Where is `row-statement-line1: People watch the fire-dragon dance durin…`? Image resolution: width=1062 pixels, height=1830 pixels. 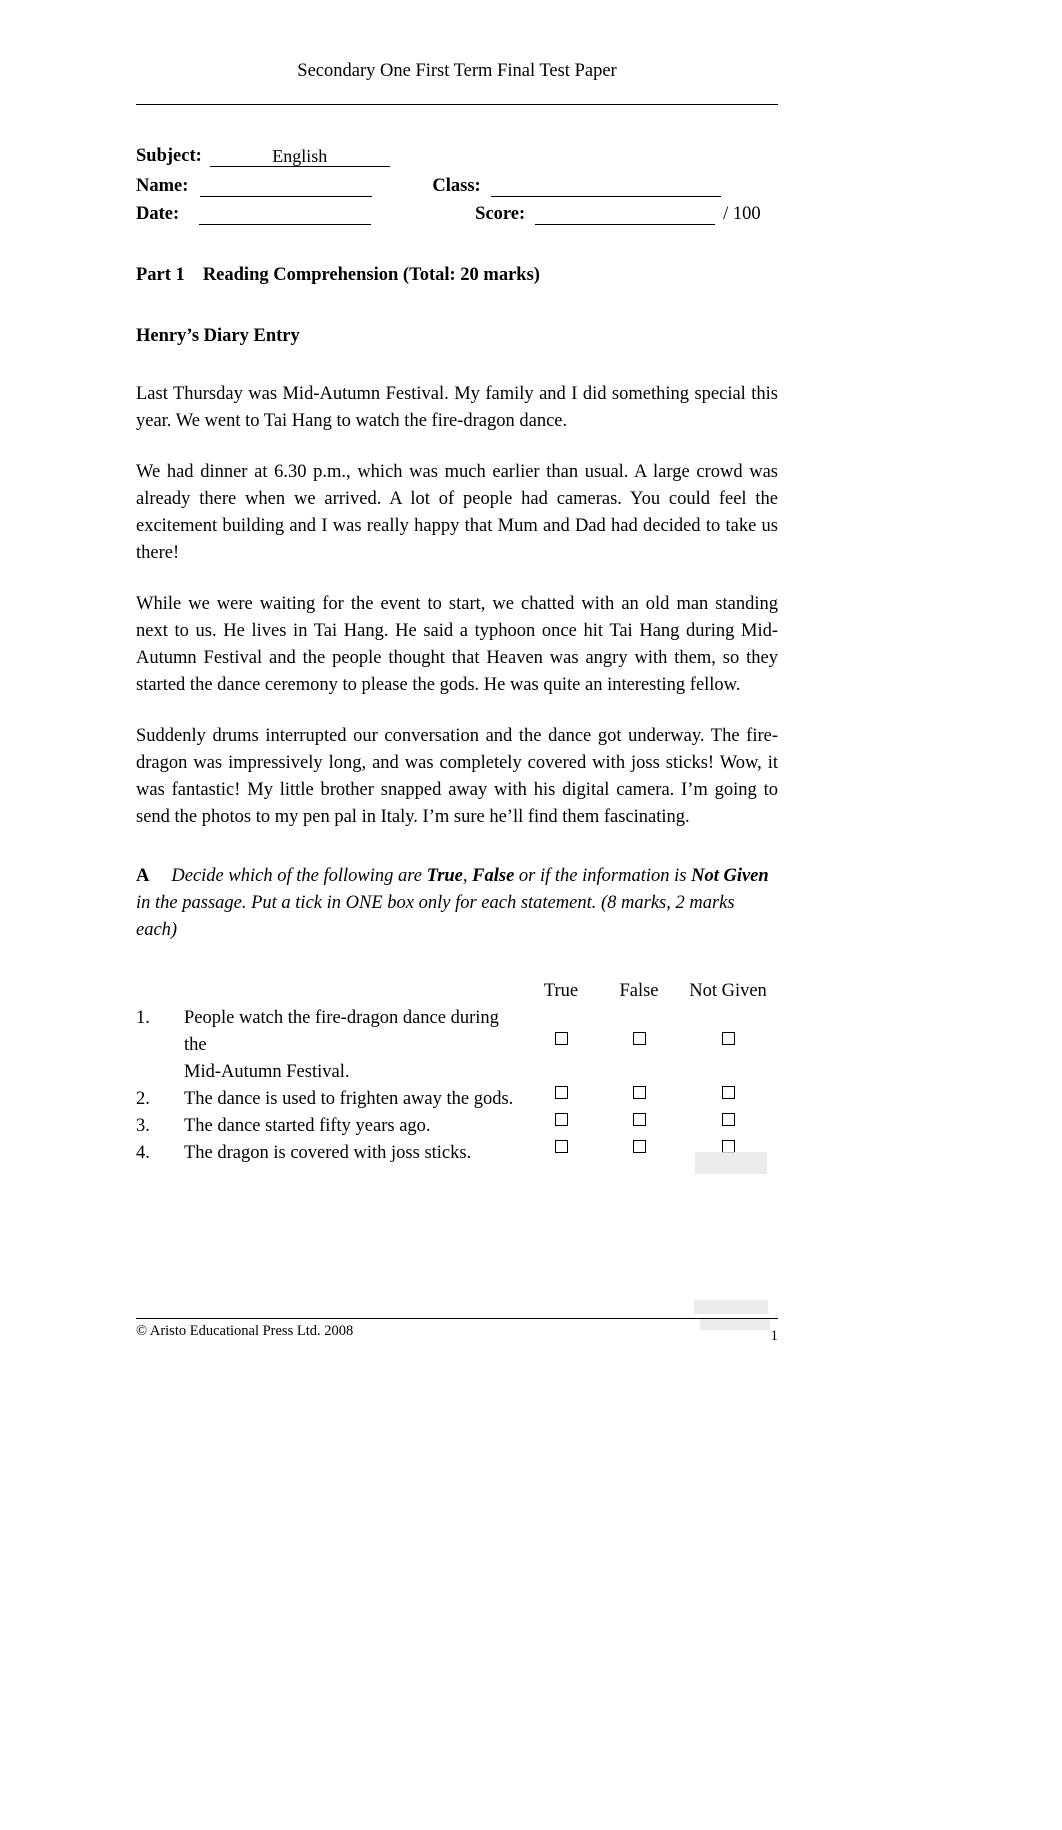
row-statement-line1: People watch the fire-dragon dance durin… is located at coordinates (341, 1032).